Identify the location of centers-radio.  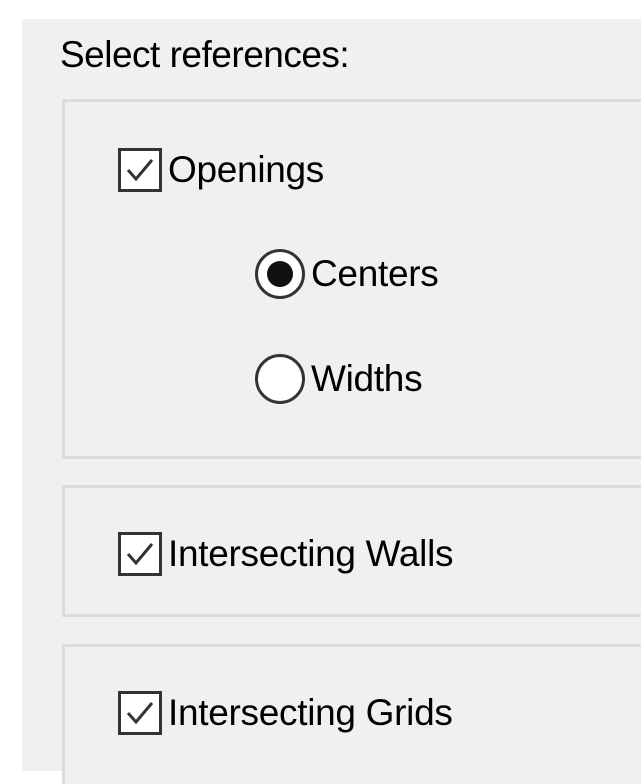
(280, 274).